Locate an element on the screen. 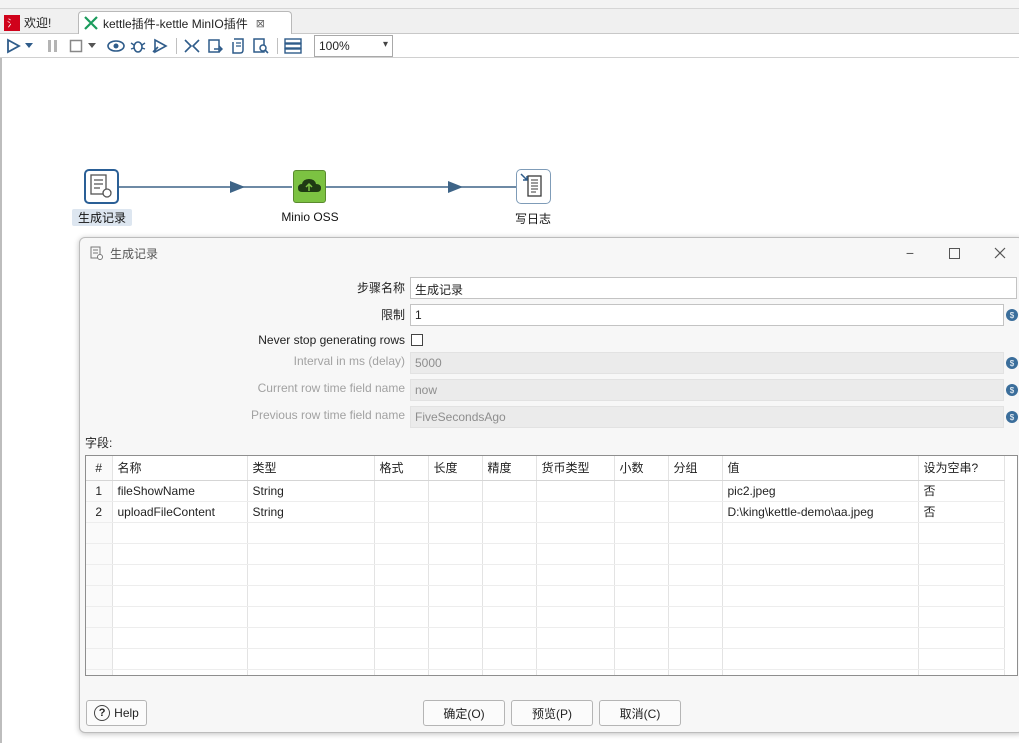  cell-name: uploadFileContent is located at coordinates (180, 512).